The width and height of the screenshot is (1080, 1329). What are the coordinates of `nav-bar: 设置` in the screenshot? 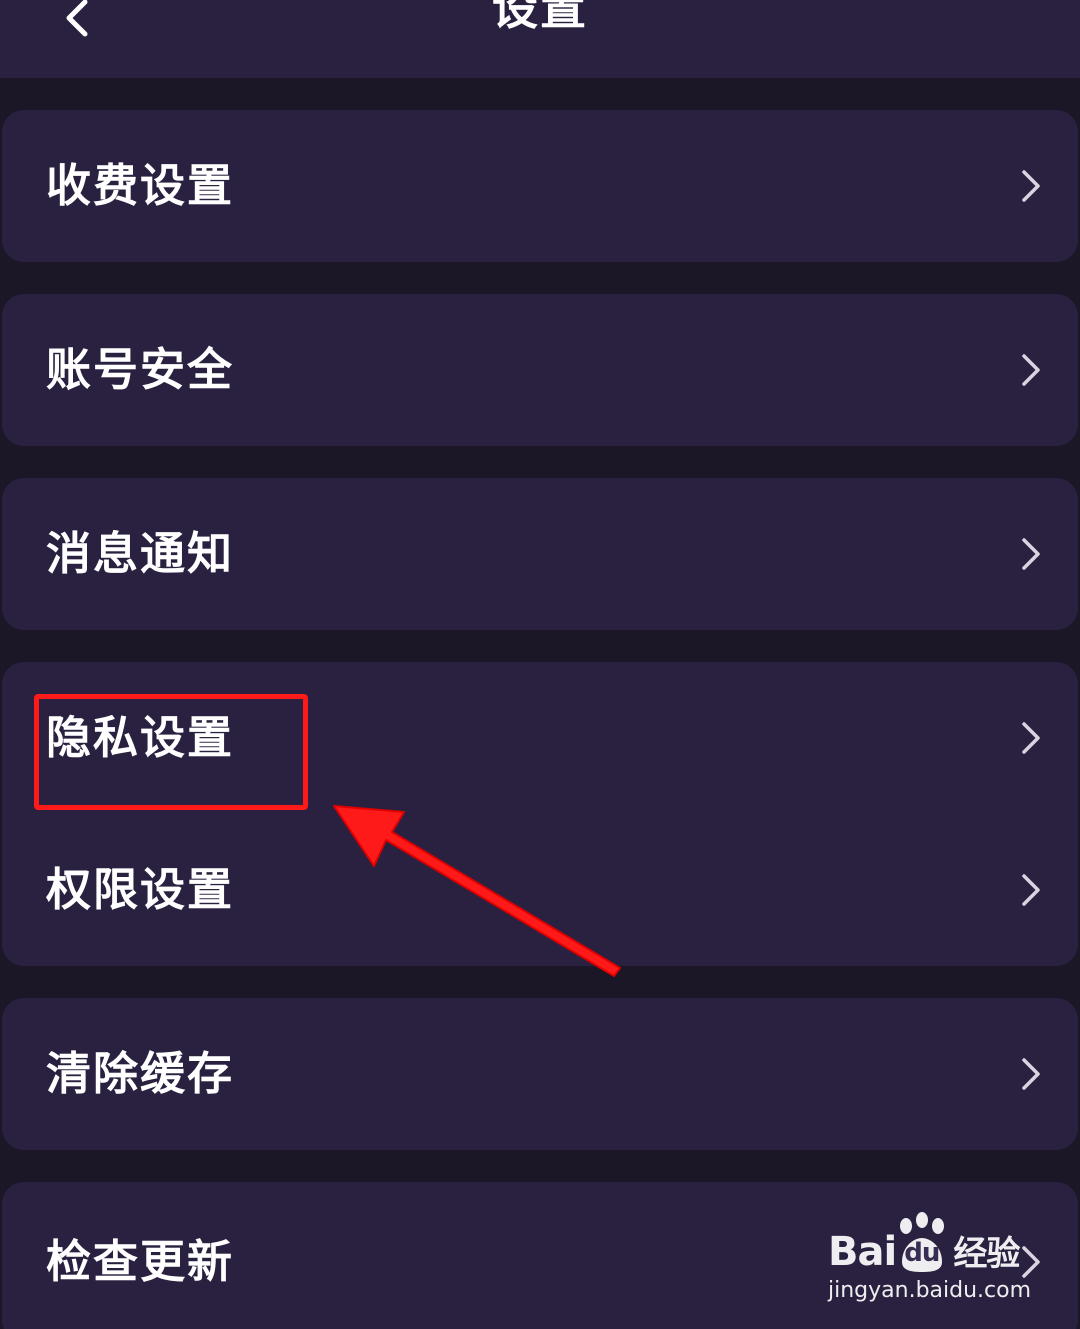 It's located at (540, 39).